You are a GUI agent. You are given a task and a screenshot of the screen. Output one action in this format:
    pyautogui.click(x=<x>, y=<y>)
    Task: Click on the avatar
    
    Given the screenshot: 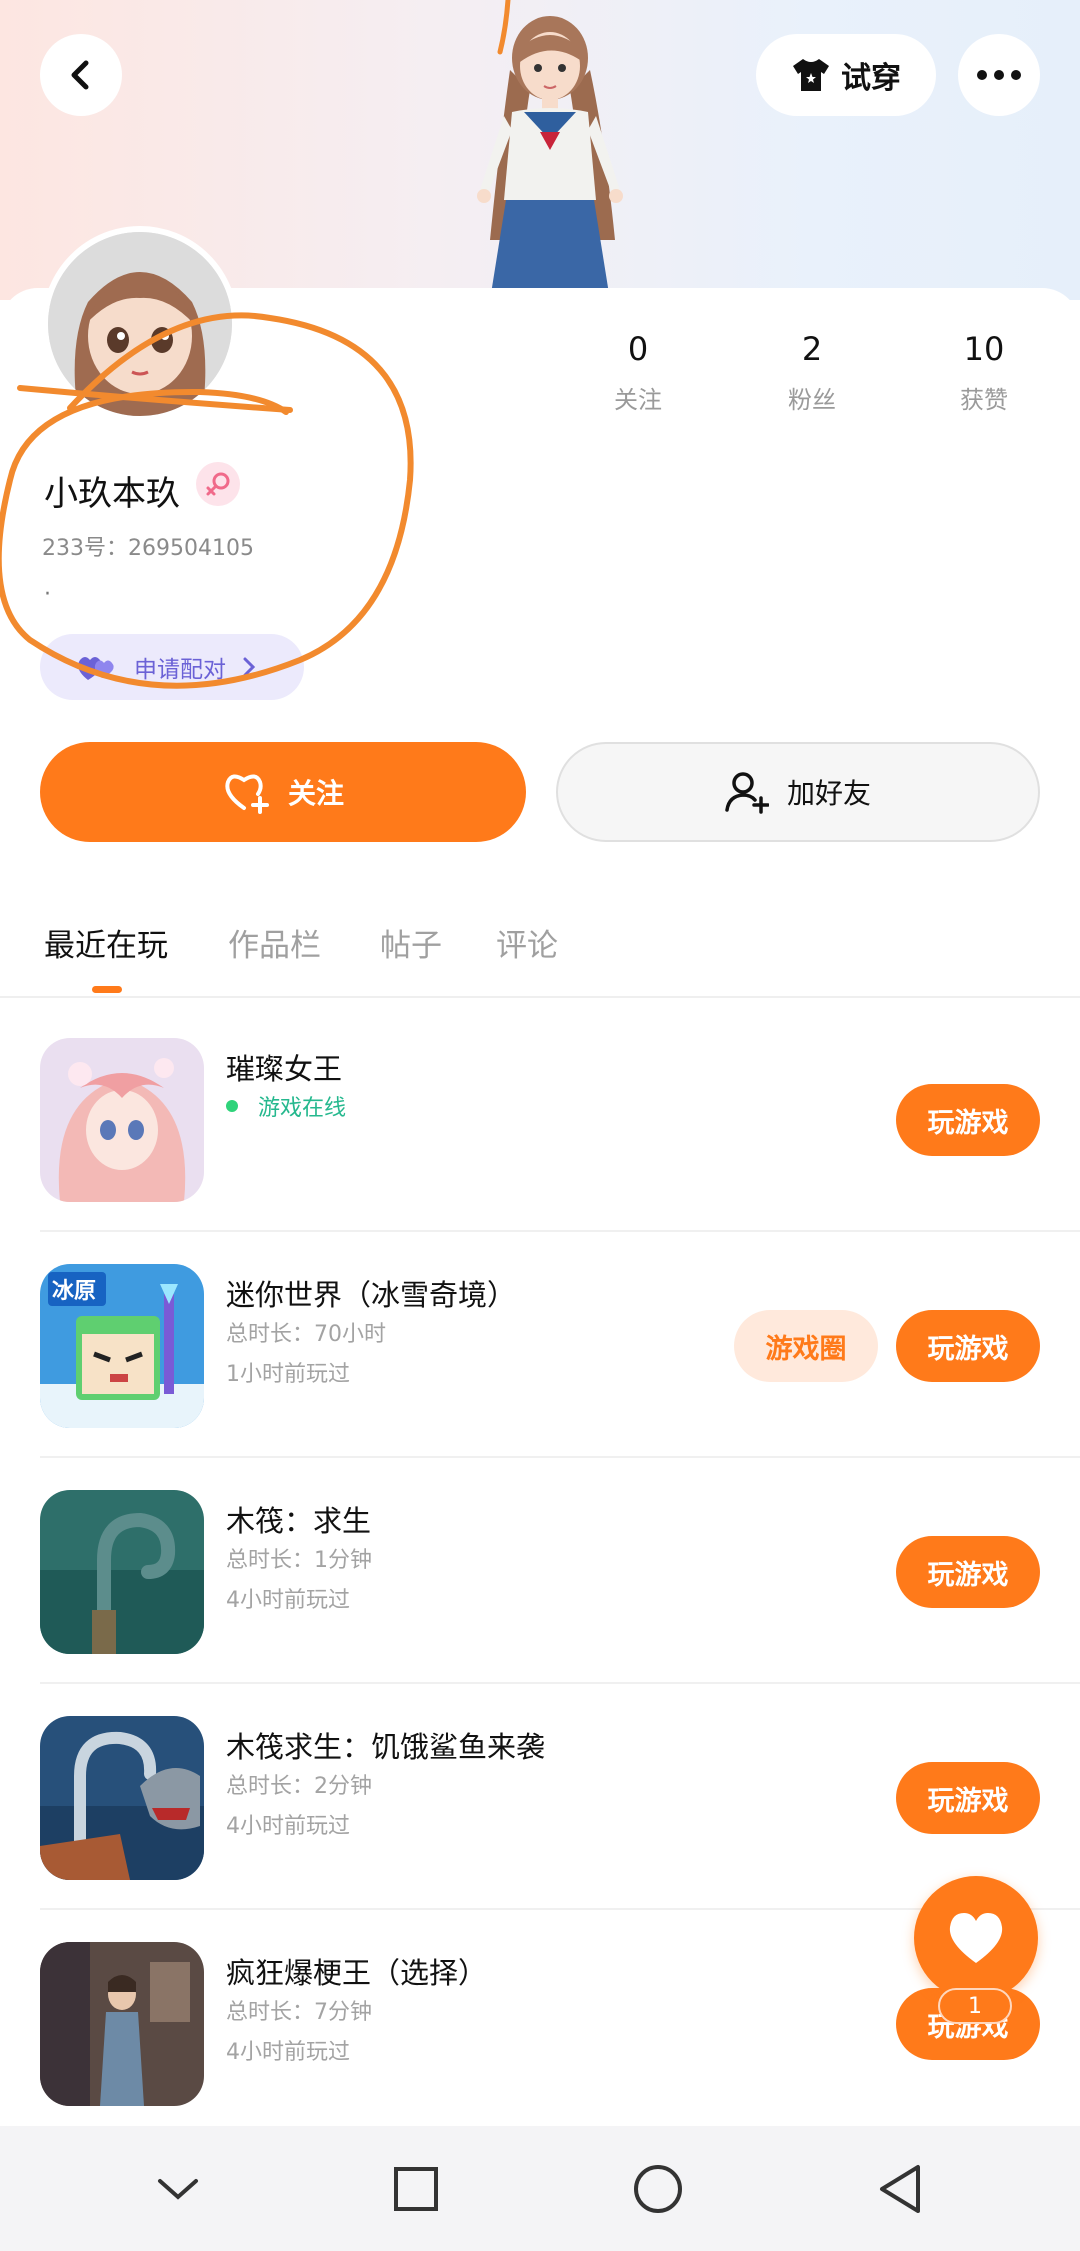 What is the action you would take?
    pyautogui.click(x=140, y=324)
    